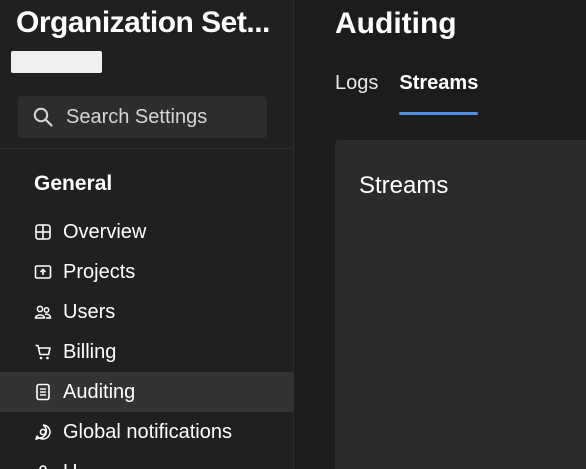  What do you see at coordinates (43, 312) in the screenshot?
I see `users-icon` at bounding box center [43, 312].